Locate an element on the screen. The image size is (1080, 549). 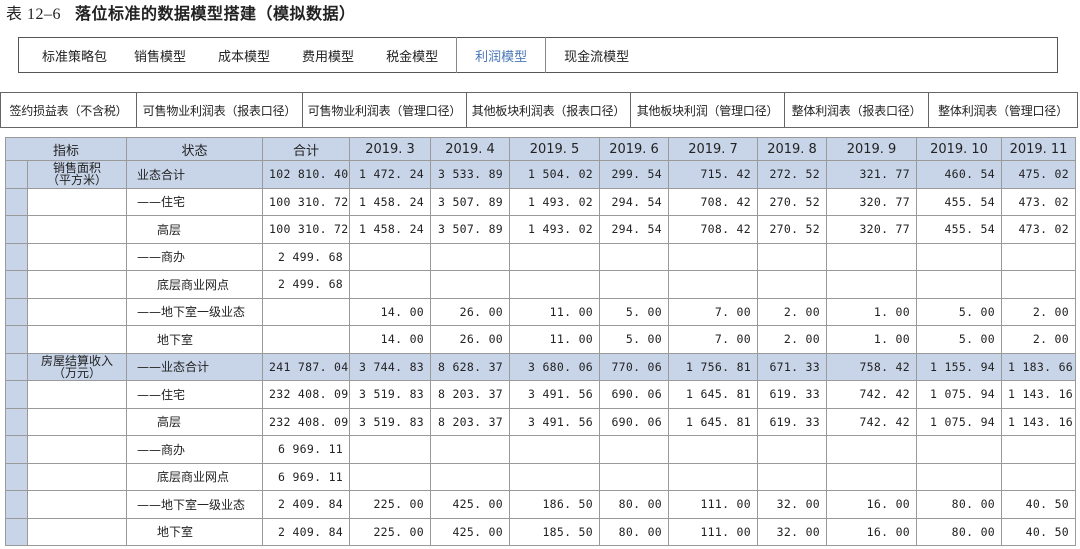
month-value-cell: 3 519. 83 is located at coordinates (390, 421).